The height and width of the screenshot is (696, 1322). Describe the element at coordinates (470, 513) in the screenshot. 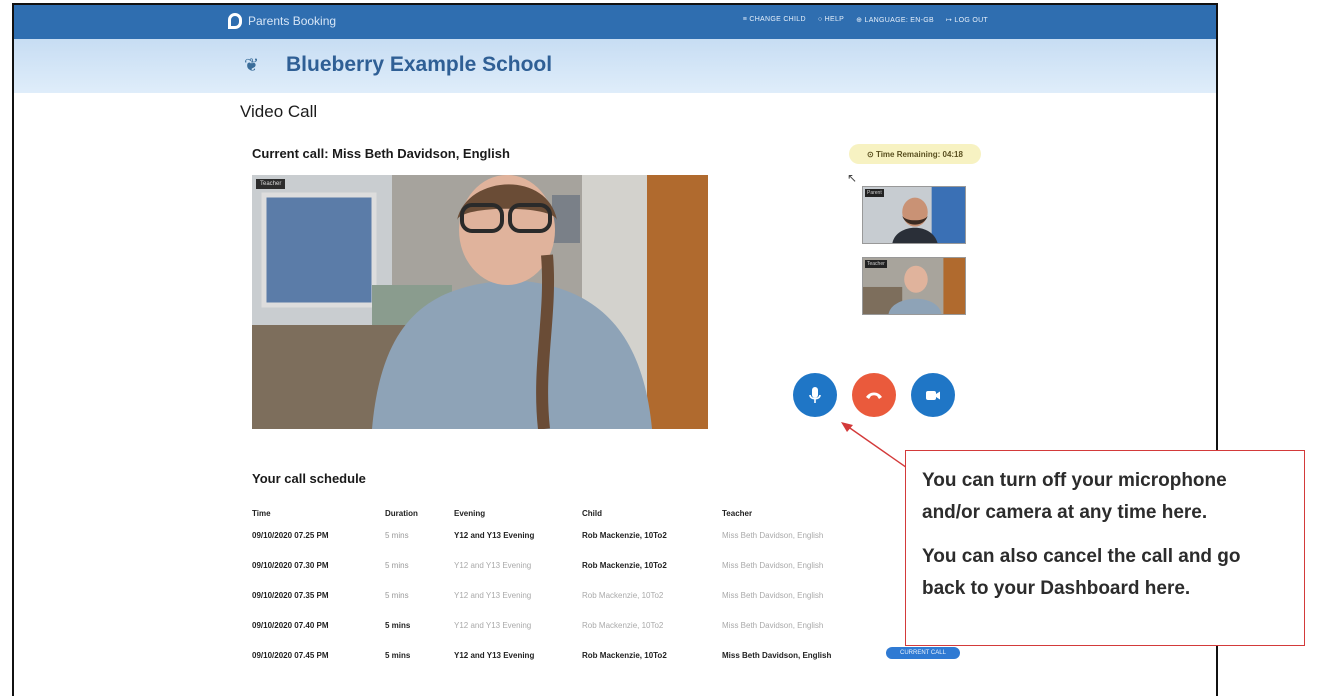

I see `col-evening: Evening` at that location.